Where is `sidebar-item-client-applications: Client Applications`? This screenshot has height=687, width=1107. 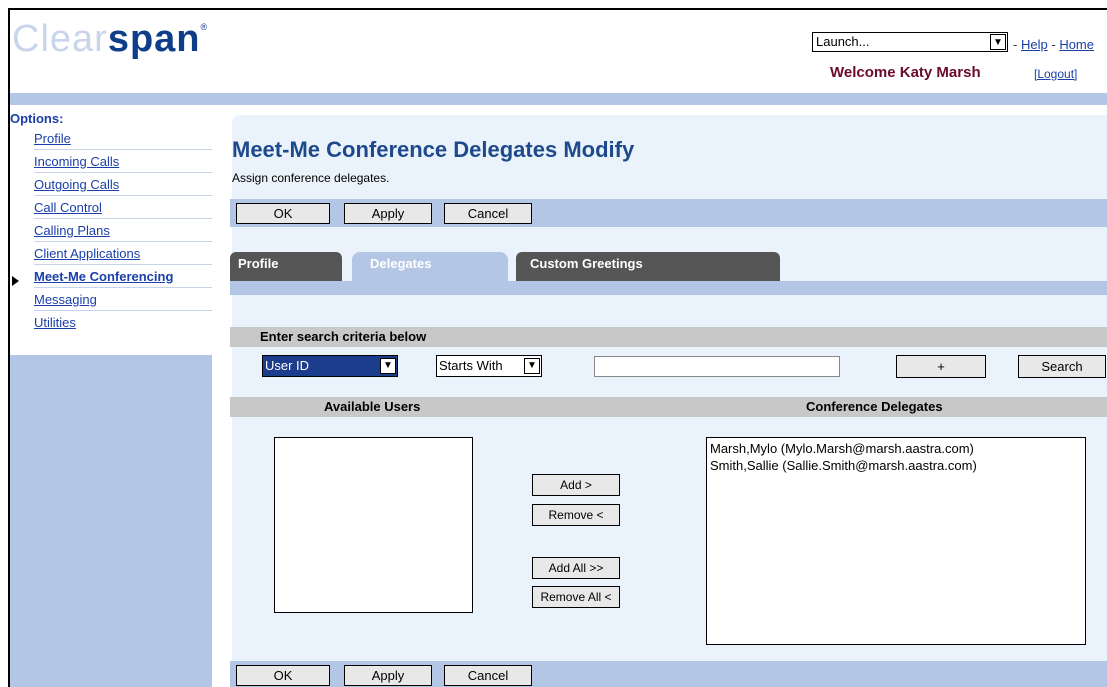 sidebar-item-client-applications: Client Applications is located at coordinates (87, 253).